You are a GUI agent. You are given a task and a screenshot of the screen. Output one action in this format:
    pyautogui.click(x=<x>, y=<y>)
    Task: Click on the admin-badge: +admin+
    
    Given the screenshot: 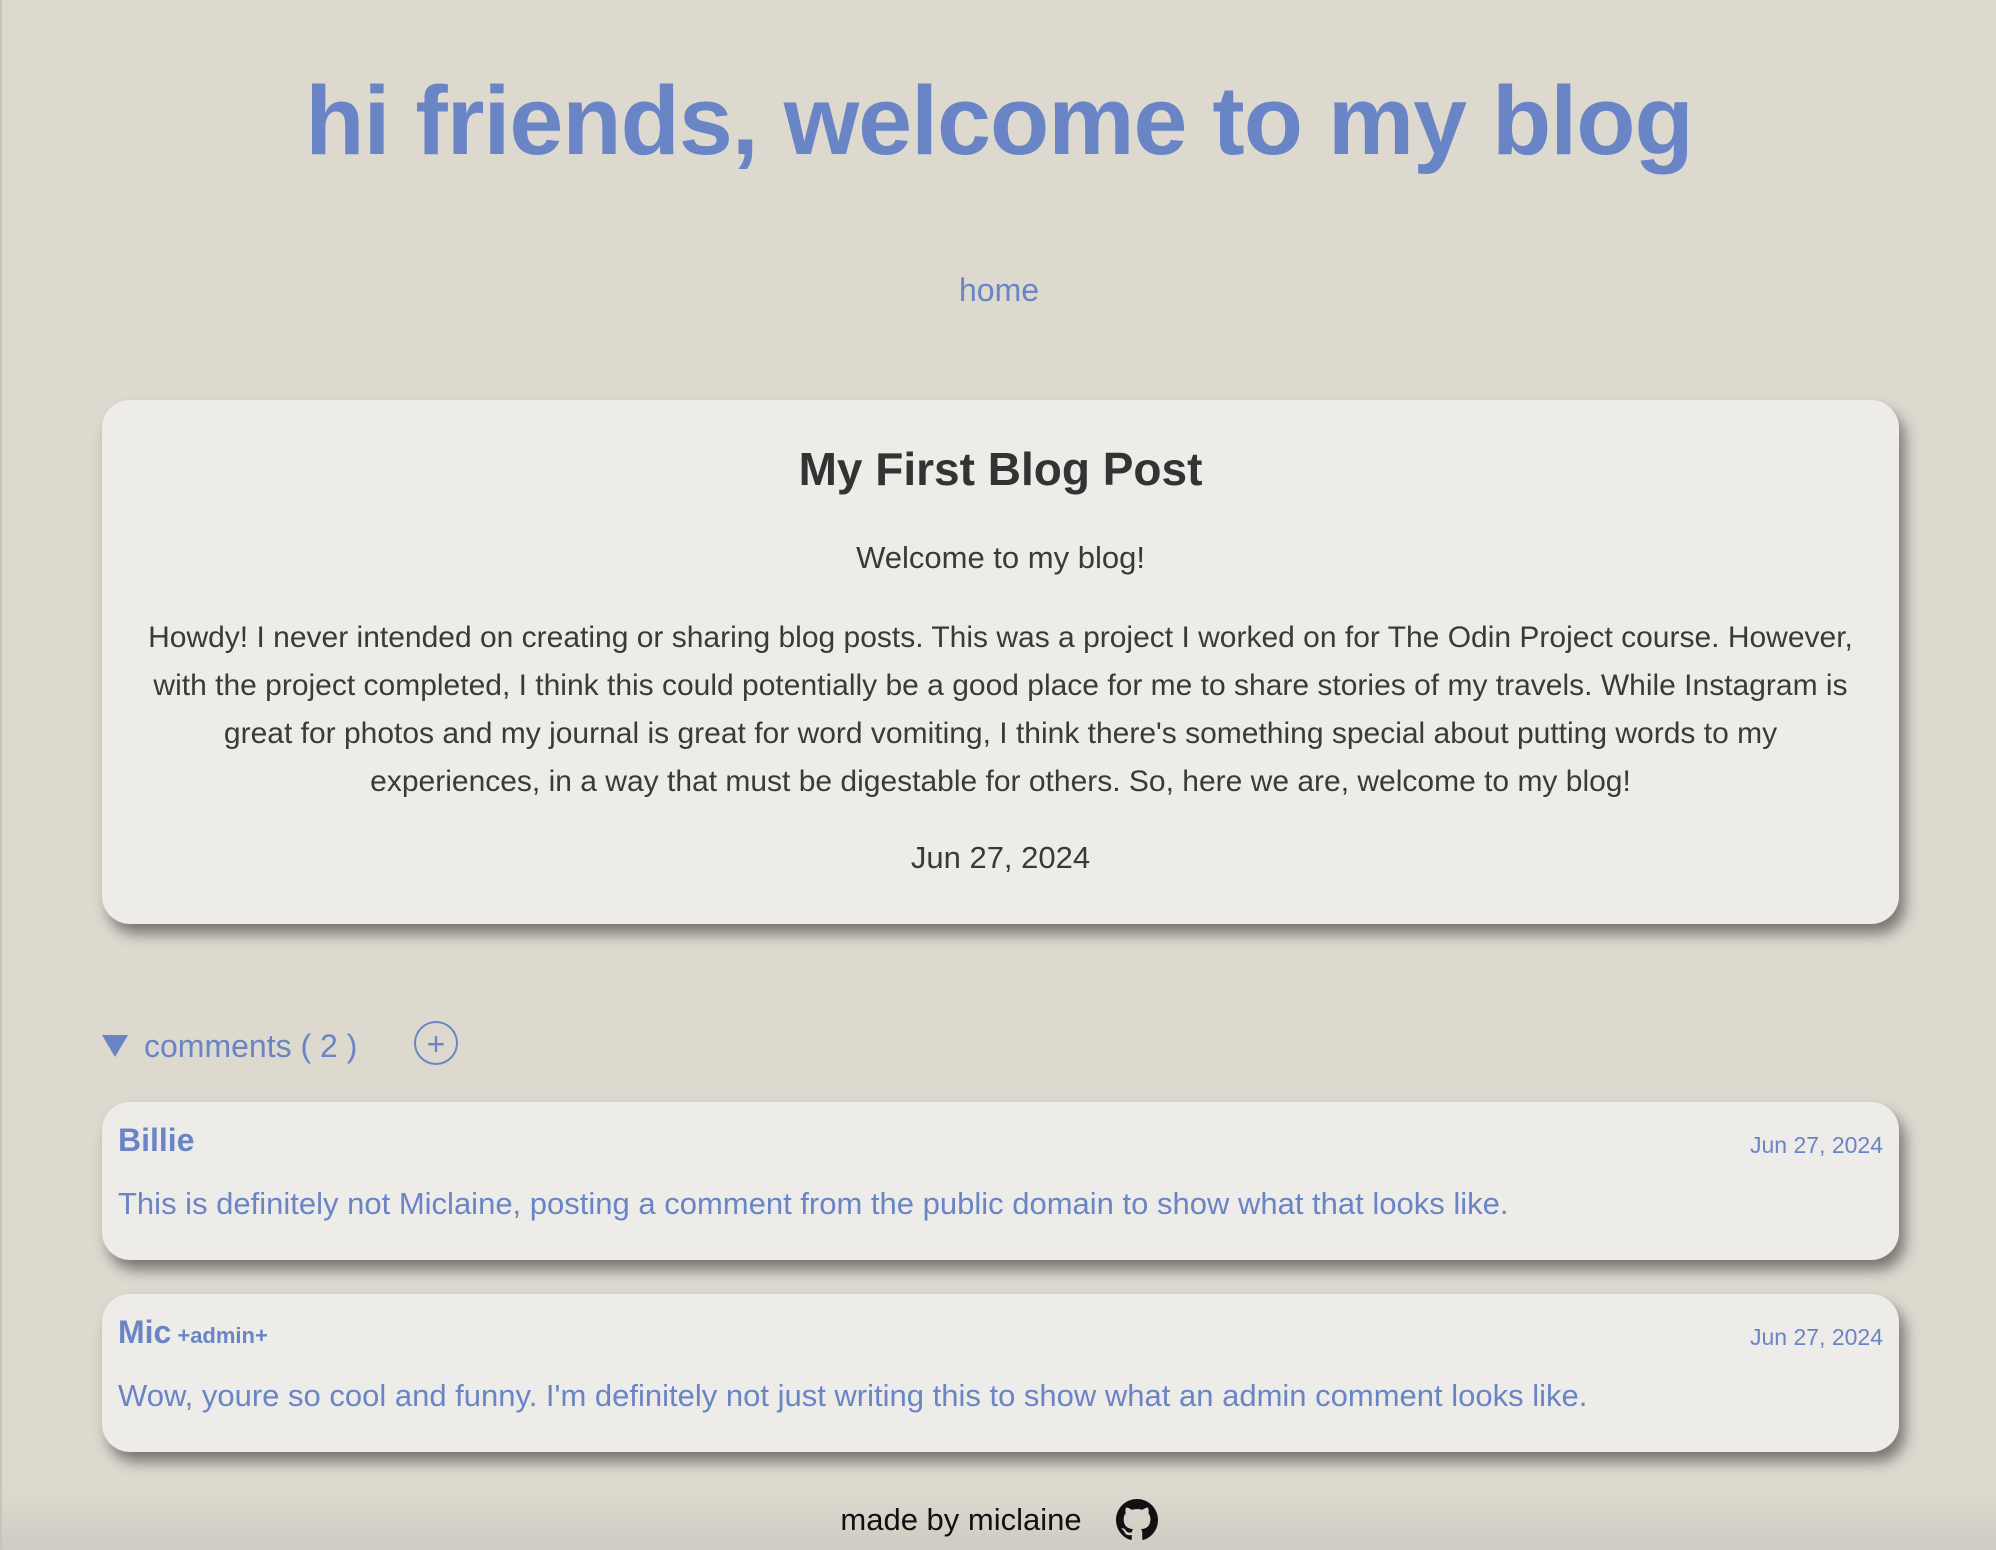 What is the action you would take?
    pyautogui.click(x=222, y=1335)
    